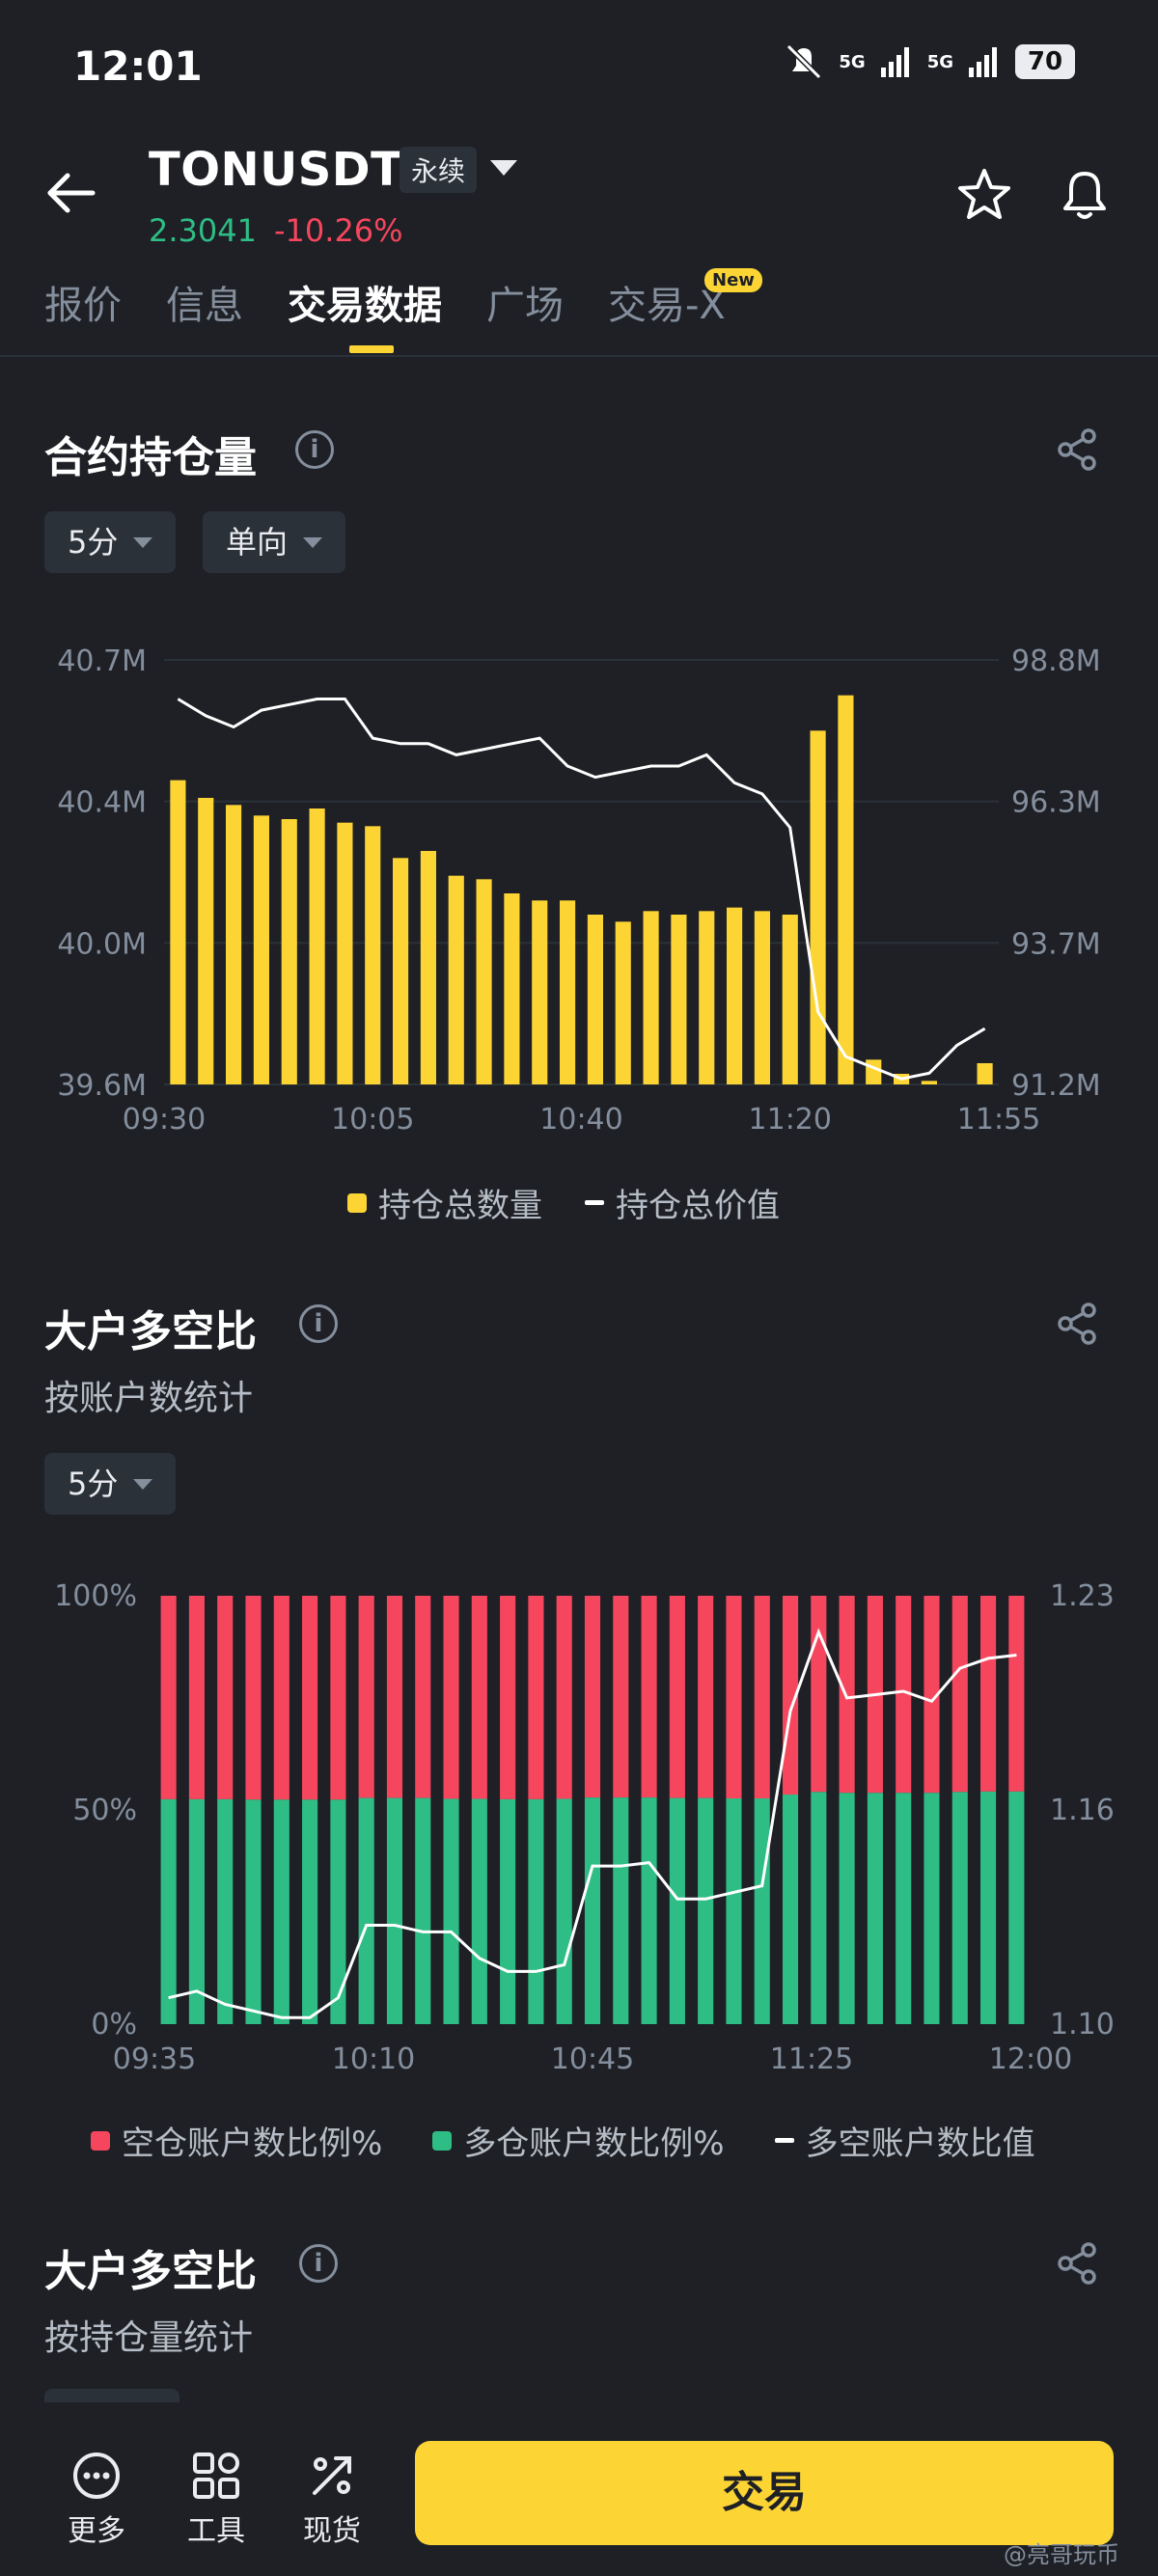  I want to click on y-right-tick-label: 1.10, so click(1082, 2025).